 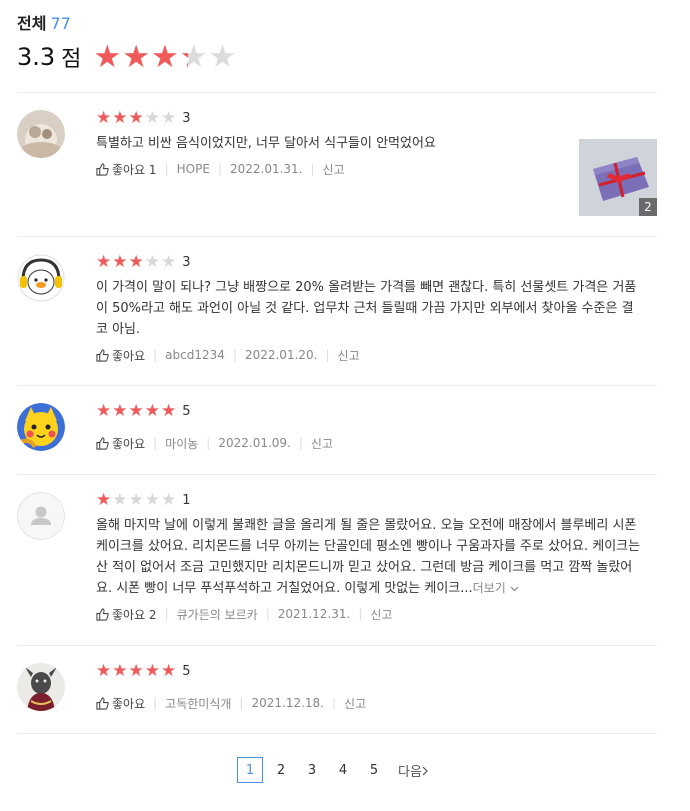 What do you see at coordinates (281, 355) in the screenshot?
I see `review-date: 2022.01.20.` at bounding box center [281, 355].